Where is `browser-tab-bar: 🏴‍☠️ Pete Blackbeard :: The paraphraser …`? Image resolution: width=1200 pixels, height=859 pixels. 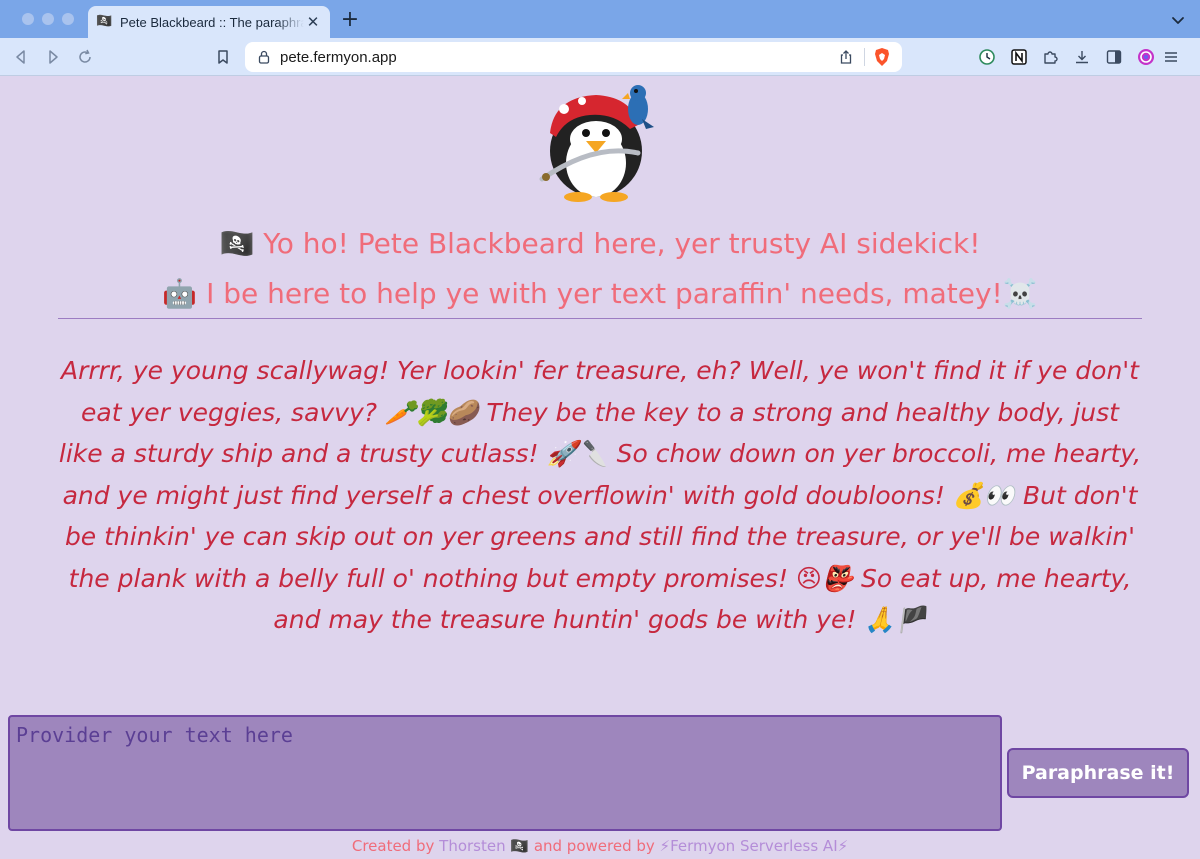 browser-tab-bar: 🏴‍☠️ Pete Blackbeard :: The paraphraser … is located at coordinates (600, 19).